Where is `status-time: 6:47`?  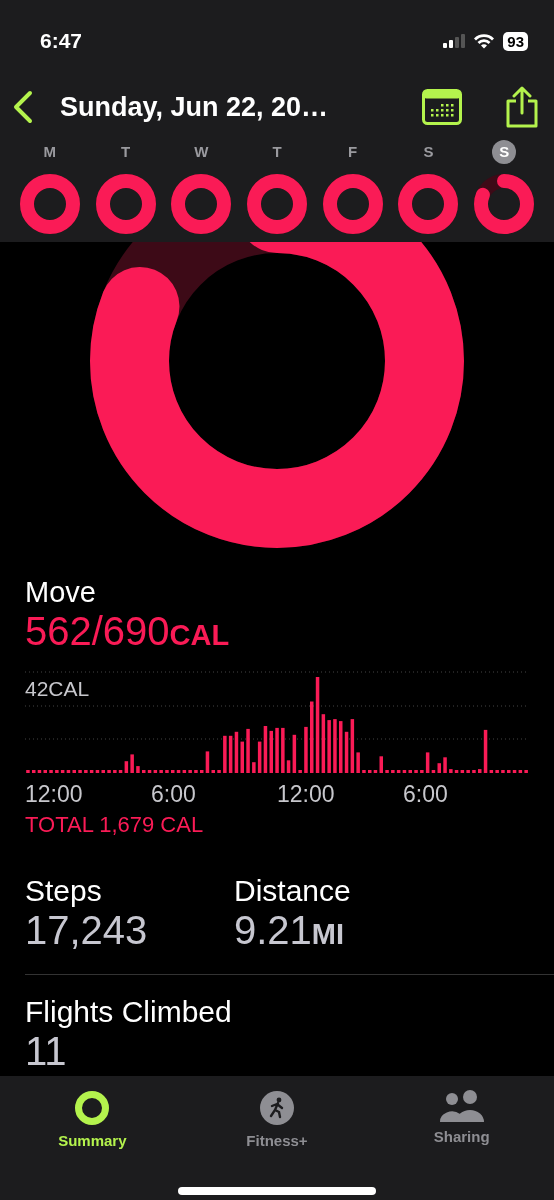 status-time: 6:47 is located at coordinates (62, 41).